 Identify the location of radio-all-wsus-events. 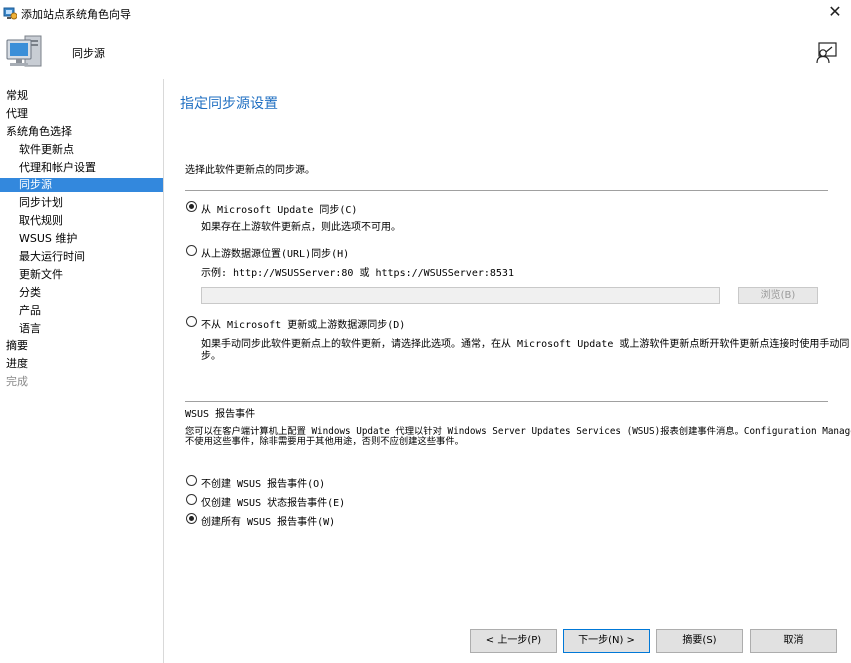
(191, 518).